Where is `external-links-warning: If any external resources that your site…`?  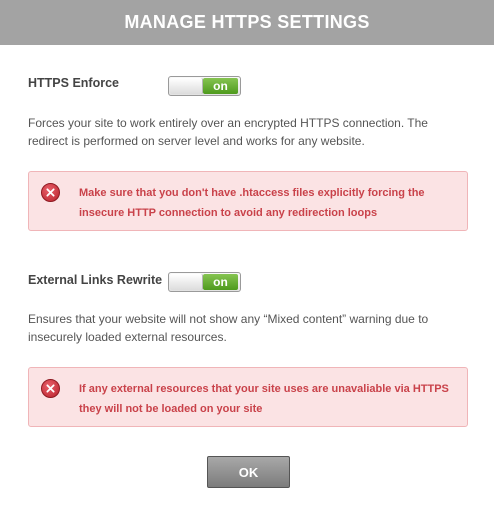
external-links-warning: If any external resources that your site… is located at coordinates (248, 397).